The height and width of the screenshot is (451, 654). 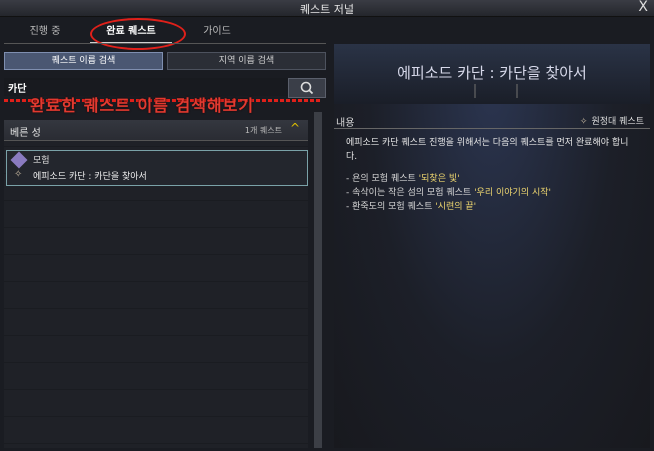 What do you see at coordinates (411, 207) in the screenshot?
I see `requirement-item: - 환죽도의 모험 퀘스트 '시련의 끝'` at bounding box center [411, 207].